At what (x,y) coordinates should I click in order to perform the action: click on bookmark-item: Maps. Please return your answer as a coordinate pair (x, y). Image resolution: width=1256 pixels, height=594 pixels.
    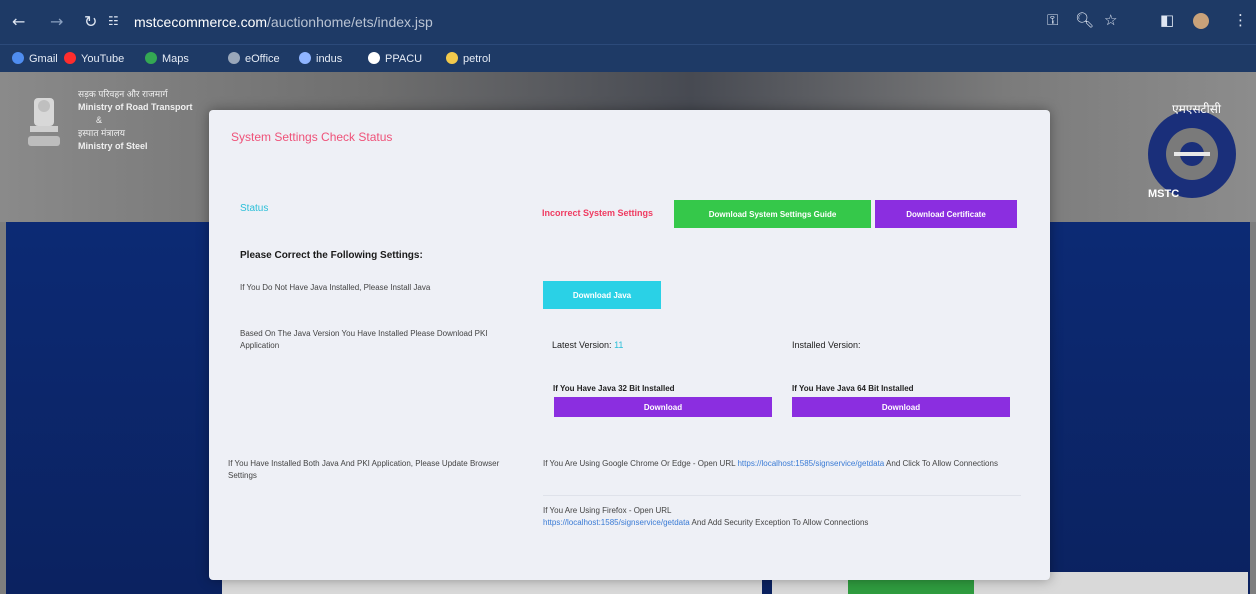
    Looking at the image, I should click on (167, 59).